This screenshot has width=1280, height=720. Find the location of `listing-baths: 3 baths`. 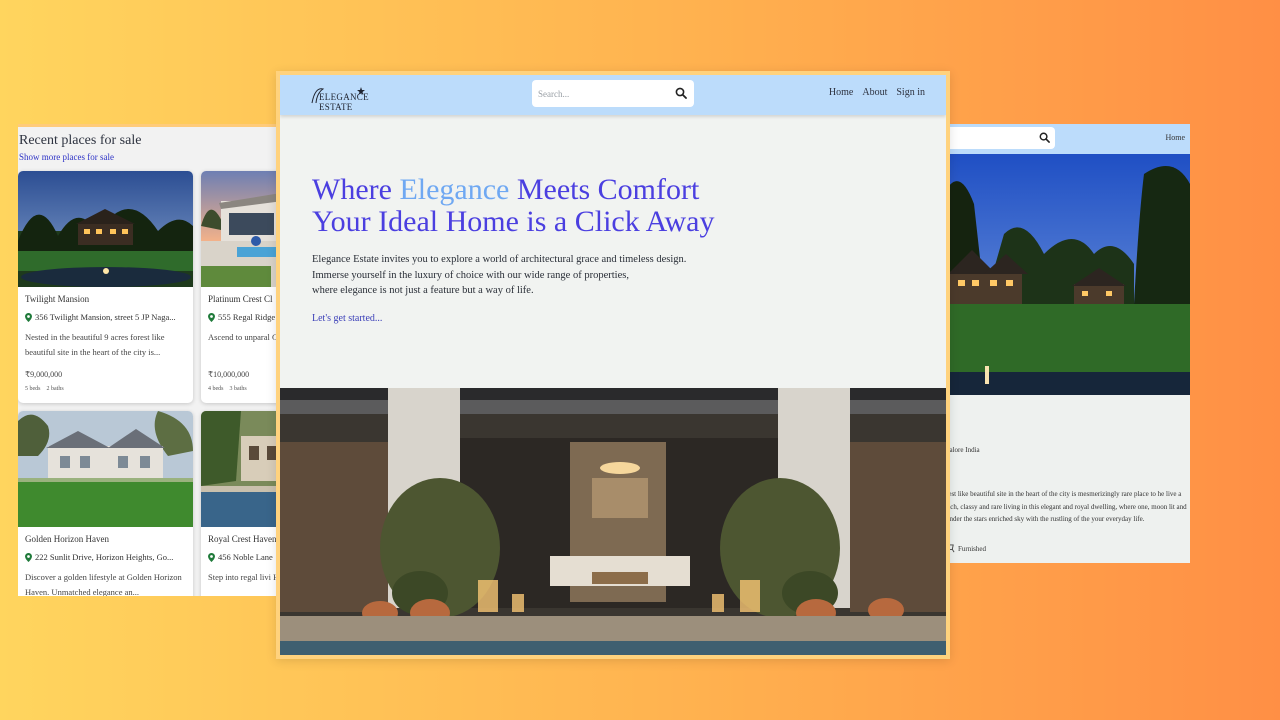

listing-baths: 3 baths is located at coordinates (238, 389).